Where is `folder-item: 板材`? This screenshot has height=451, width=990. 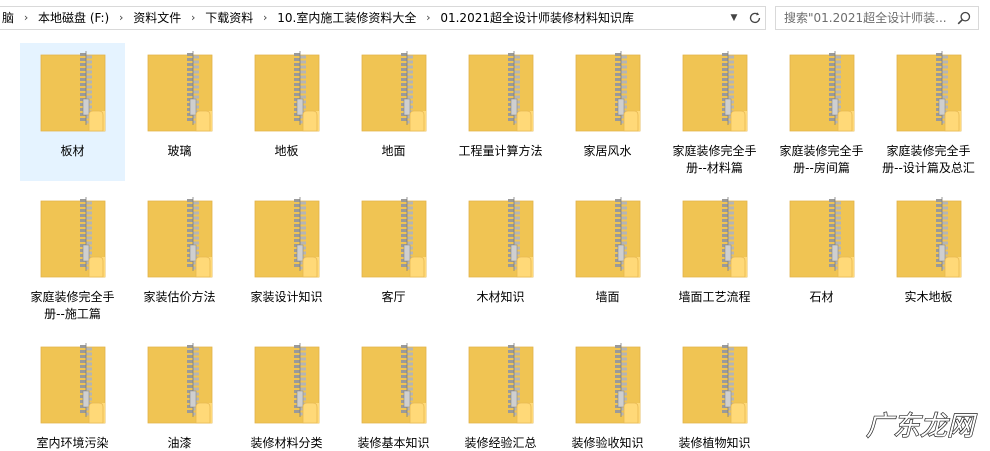
folder-item: 板材 is located at coordinates (72, 112).